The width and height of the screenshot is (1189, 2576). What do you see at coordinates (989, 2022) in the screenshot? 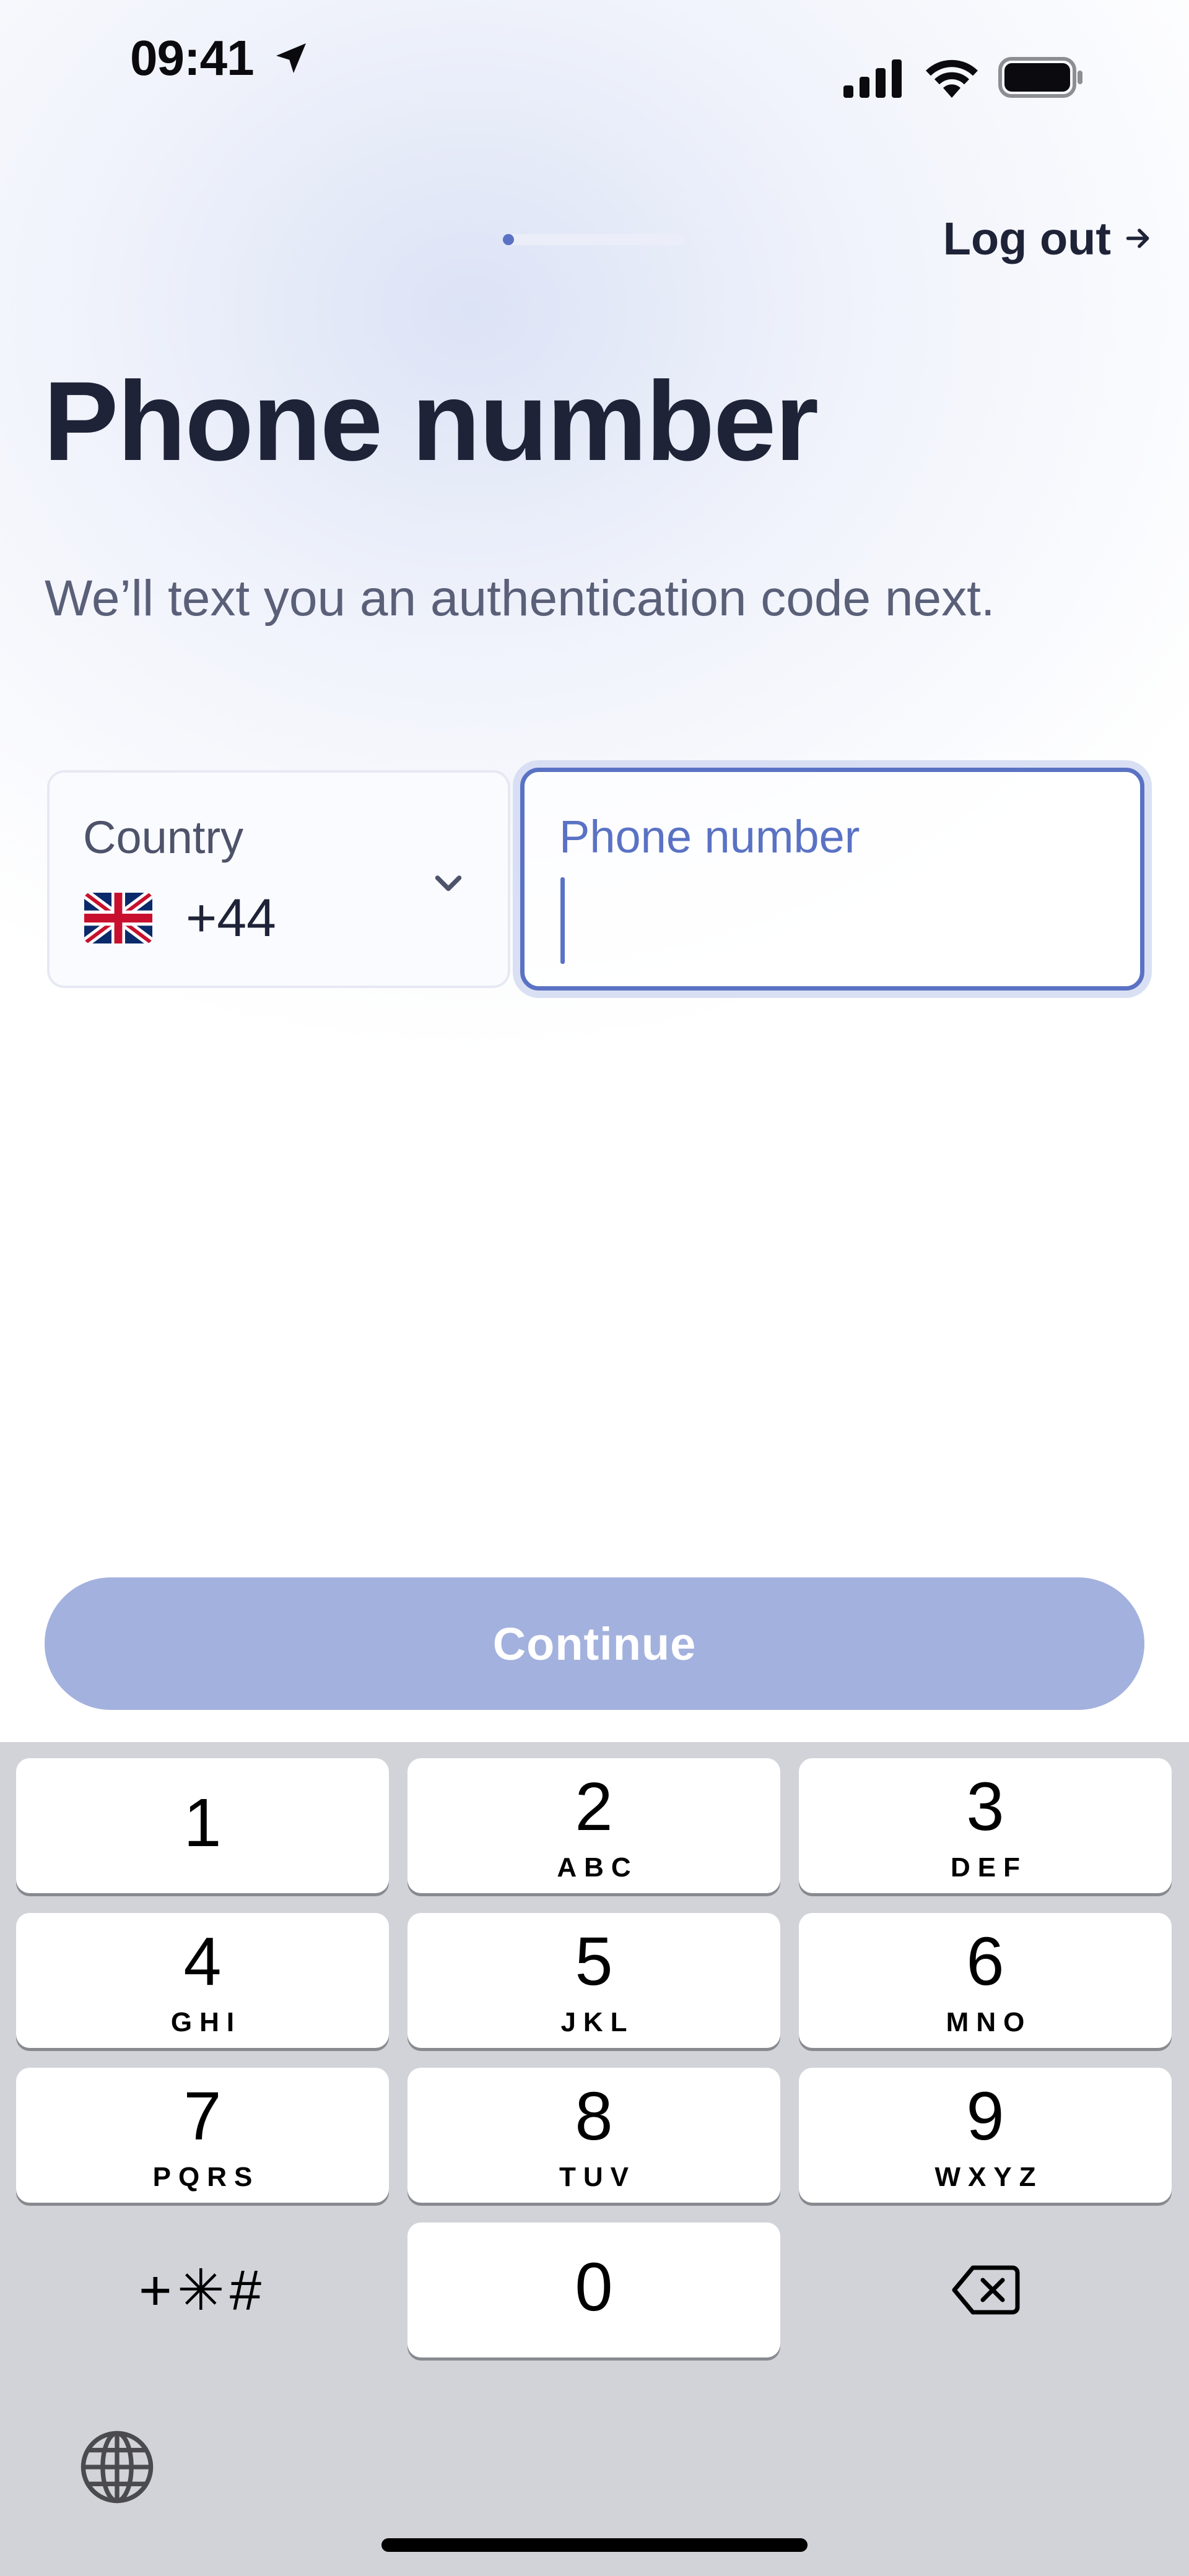
I see `key-letters: MNO` at bounding box center [989, 2022].